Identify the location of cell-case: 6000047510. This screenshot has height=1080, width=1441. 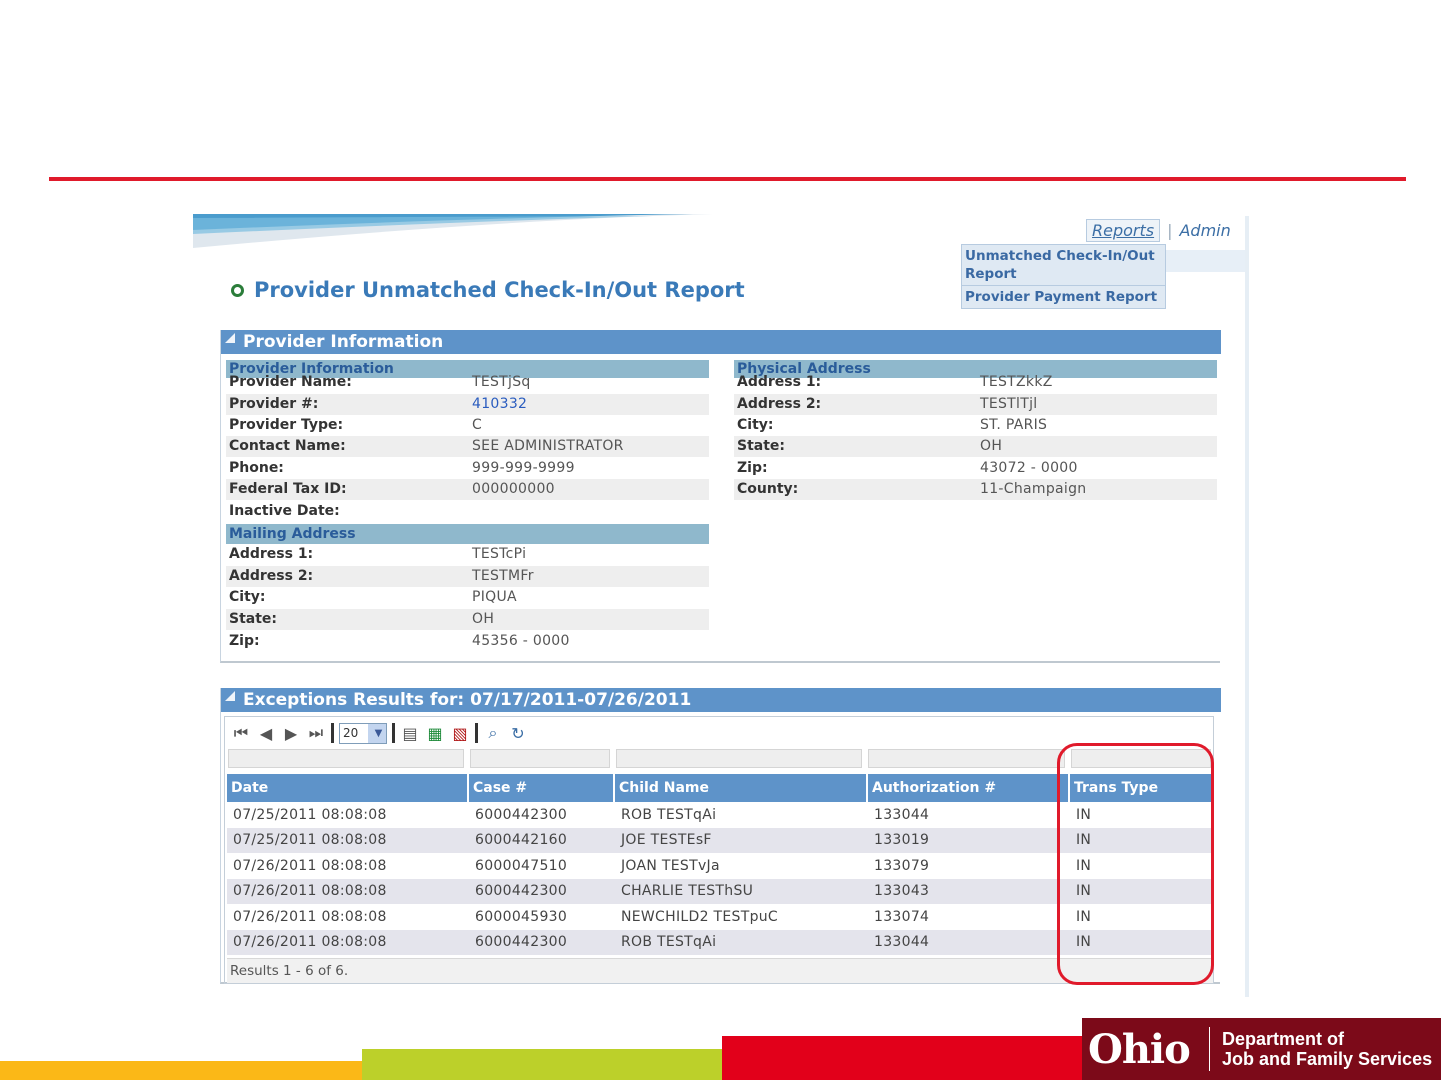
(521, 866).